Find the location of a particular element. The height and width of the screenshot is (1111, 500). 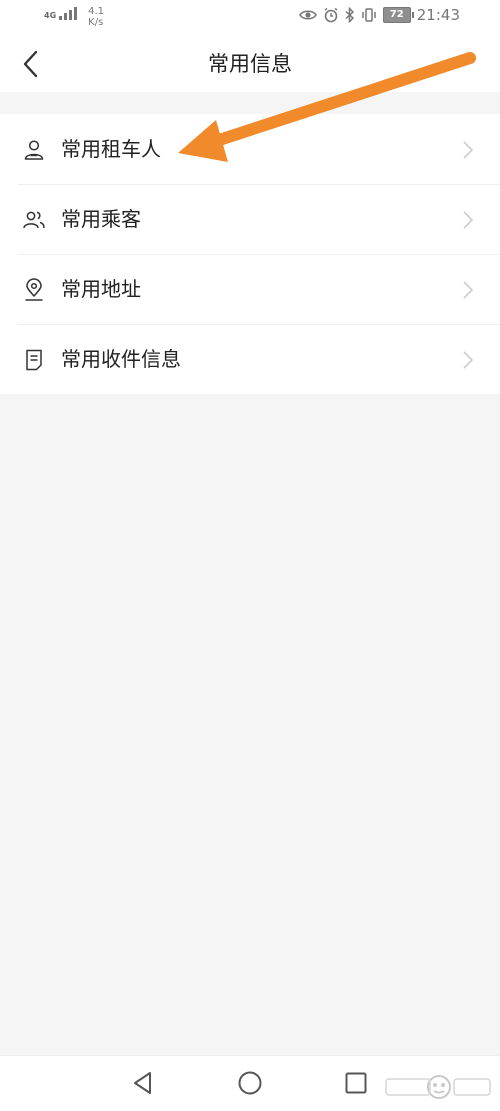

menu-item-label: 常用租车人 is located at coordinates (111, 149).